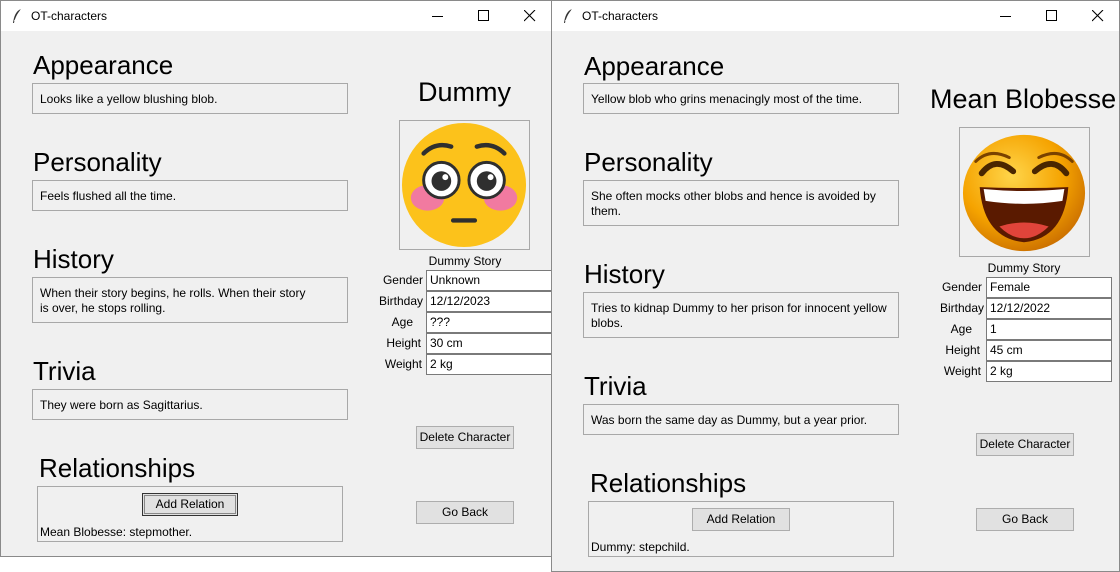 The width and height of the screenshot is (1120, 572). Describe the element at coordinates (488, 322) in the screenshot. I see `age-field: ???` at that location.